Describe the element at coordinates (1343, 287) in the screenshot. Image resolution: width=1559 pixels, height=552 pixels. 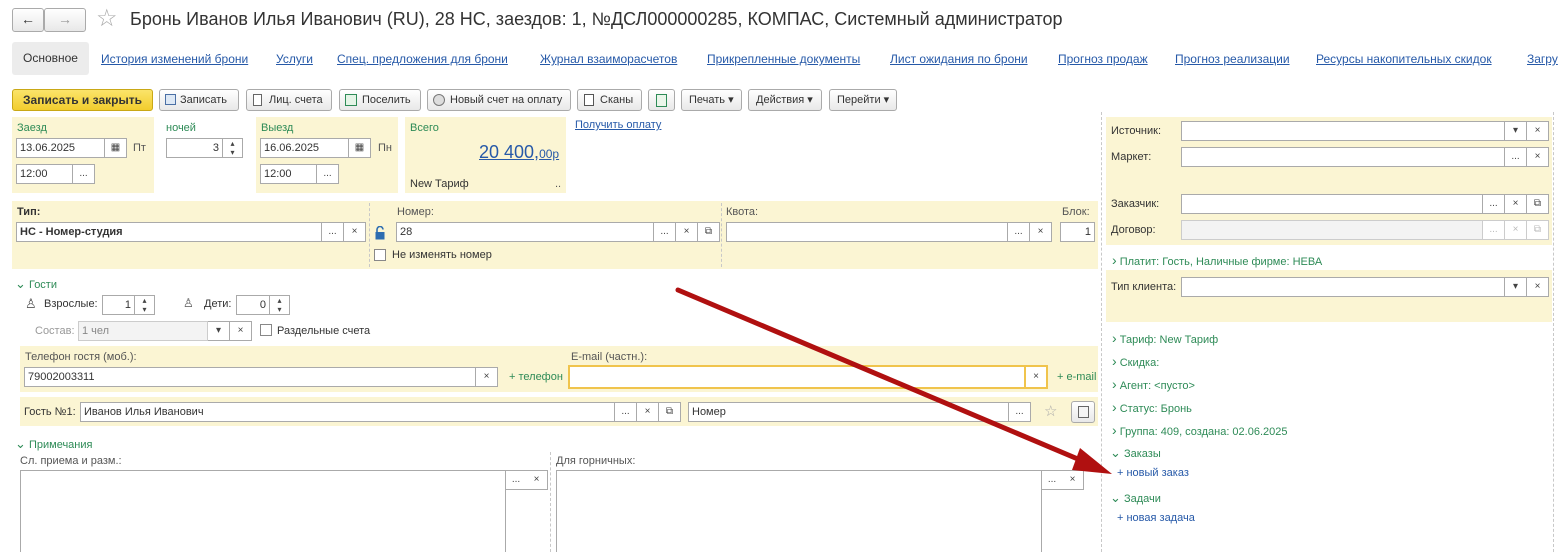
I see `client-type-input` at that location.